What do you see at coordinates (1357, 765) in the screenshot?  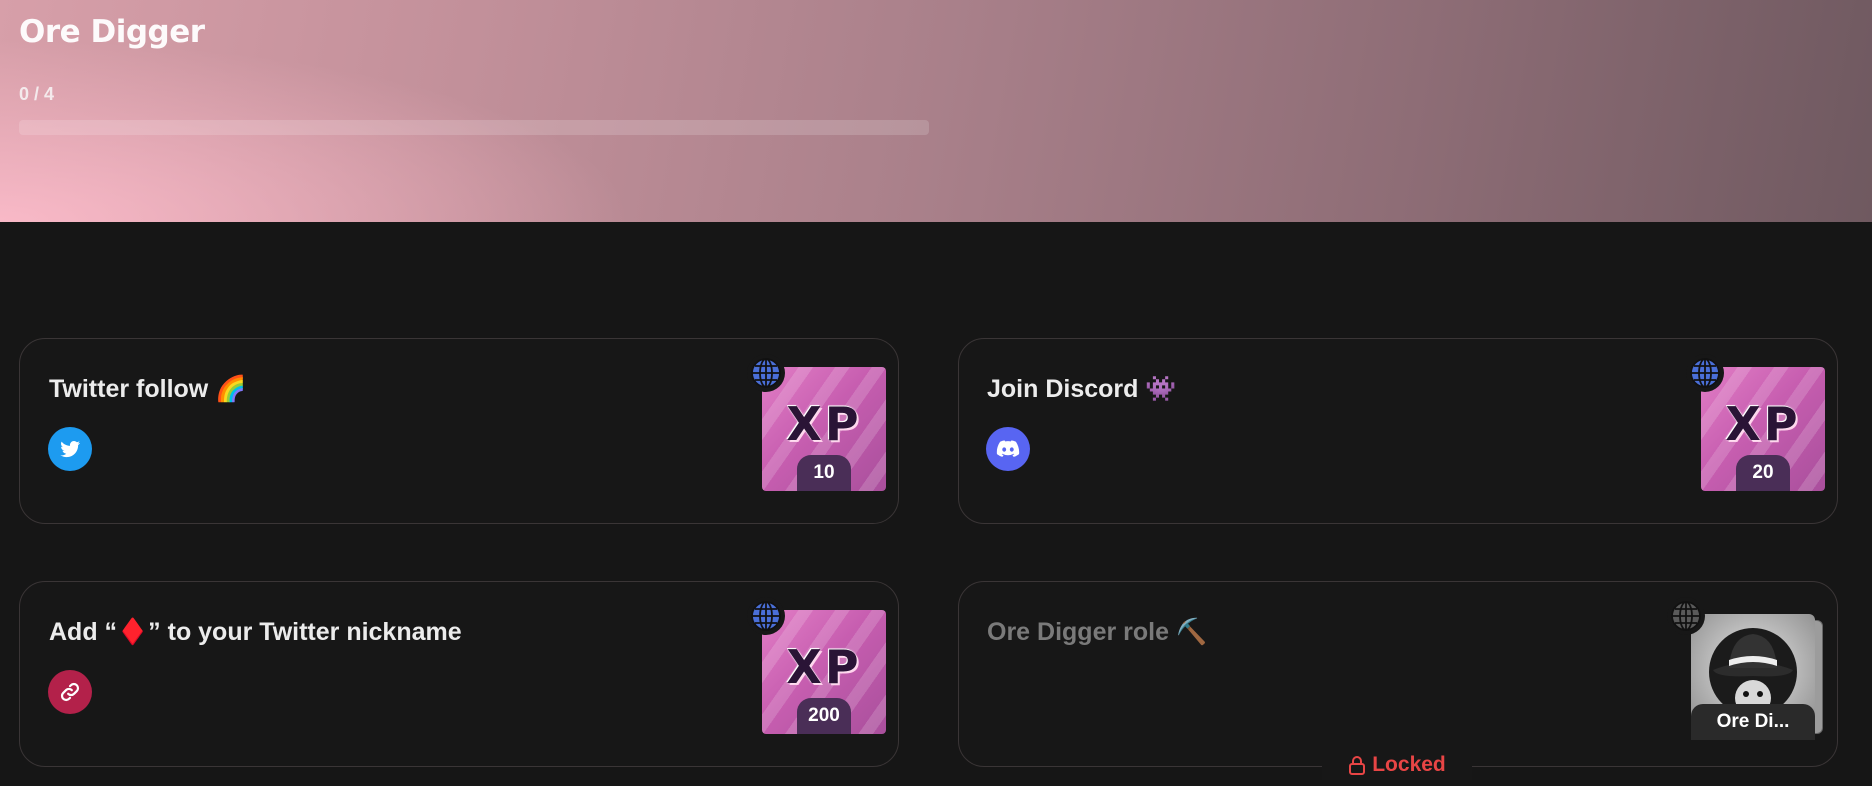 I see `lock-icon` at bounding box center [1357, 765].